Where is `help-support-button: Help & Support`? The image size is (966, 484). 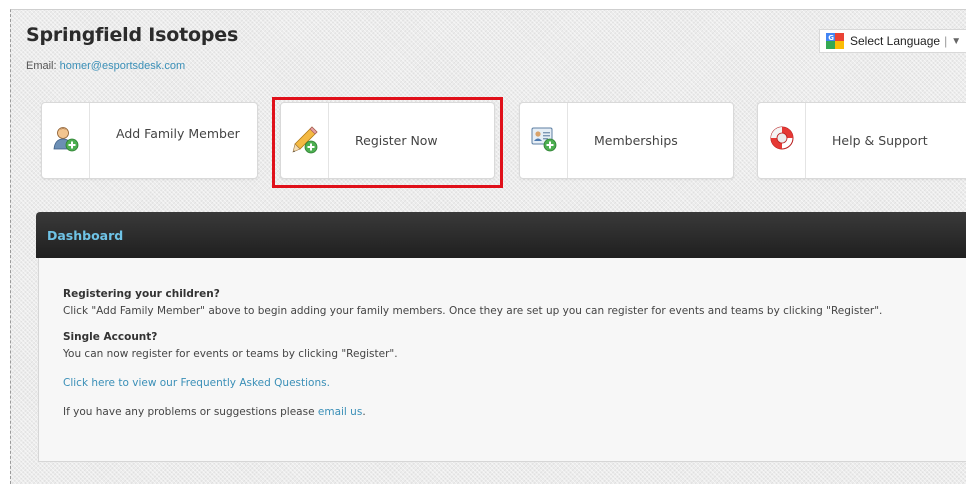 help-support-button: Help & Support is located at coordinates (861, 140).